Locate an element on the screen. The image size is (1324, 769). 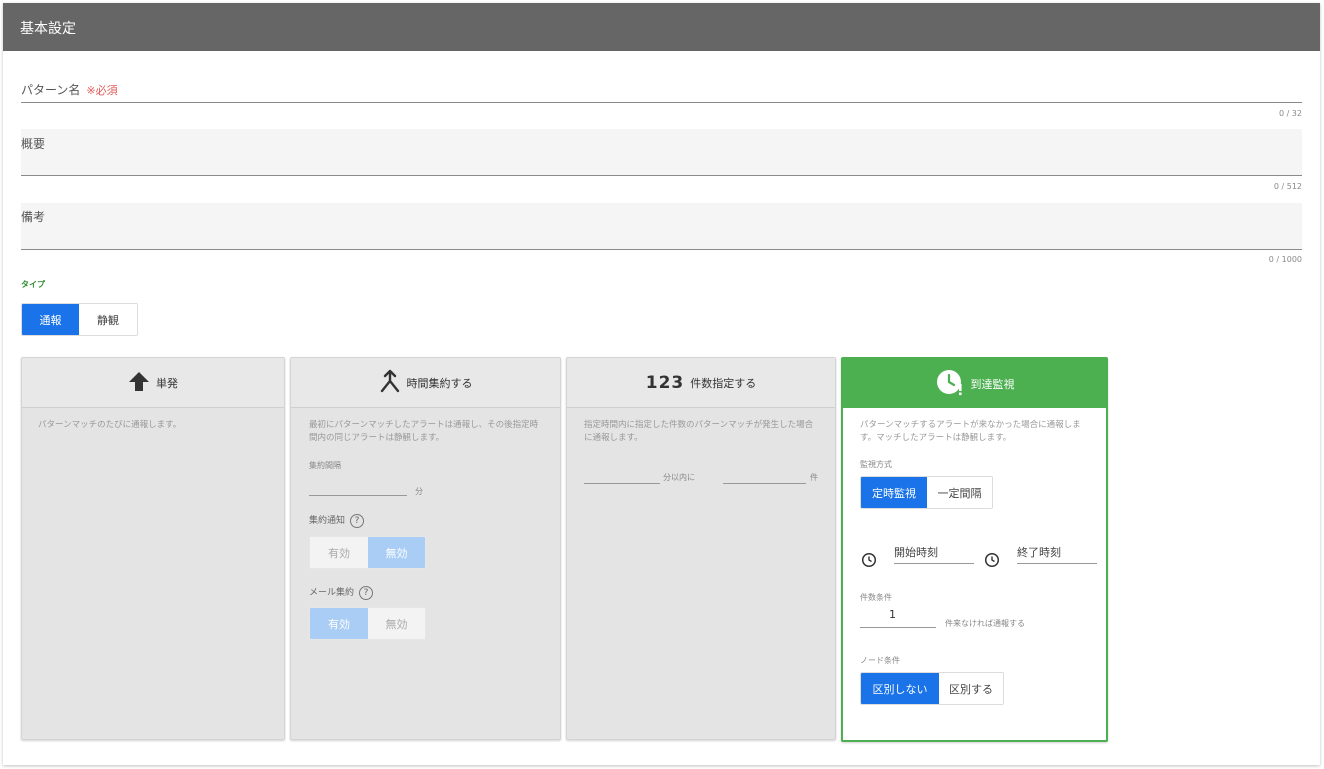
remarks-counter: 0 / 1000 is located at coordinates (1285, 259).